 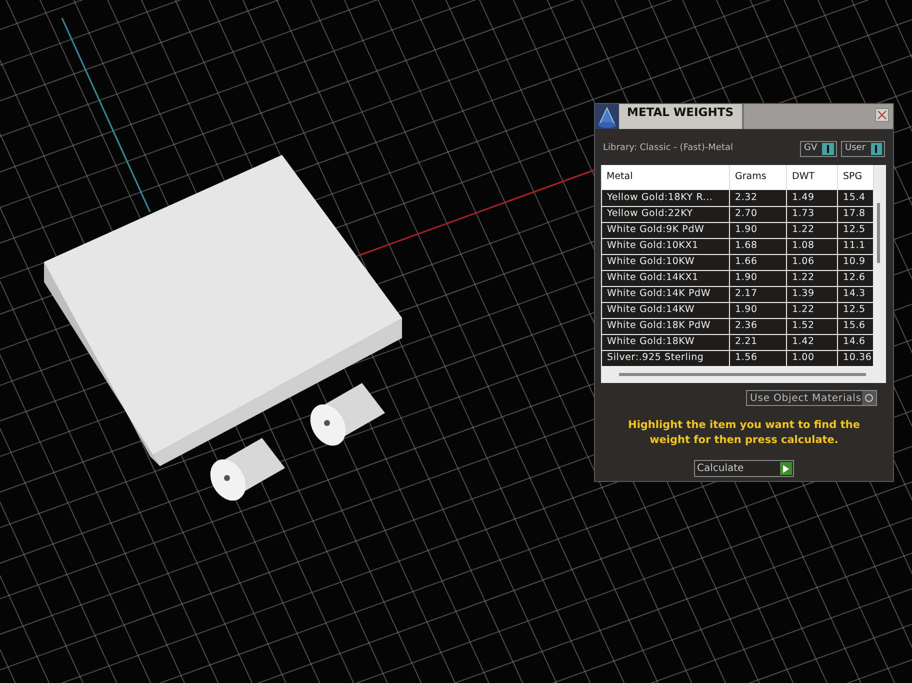 What do you see at coordinates (668, 149) in the screenshot?
I see `library-label: Library: Classic - (Fast)-Metal` at bounding box center [668, 149].